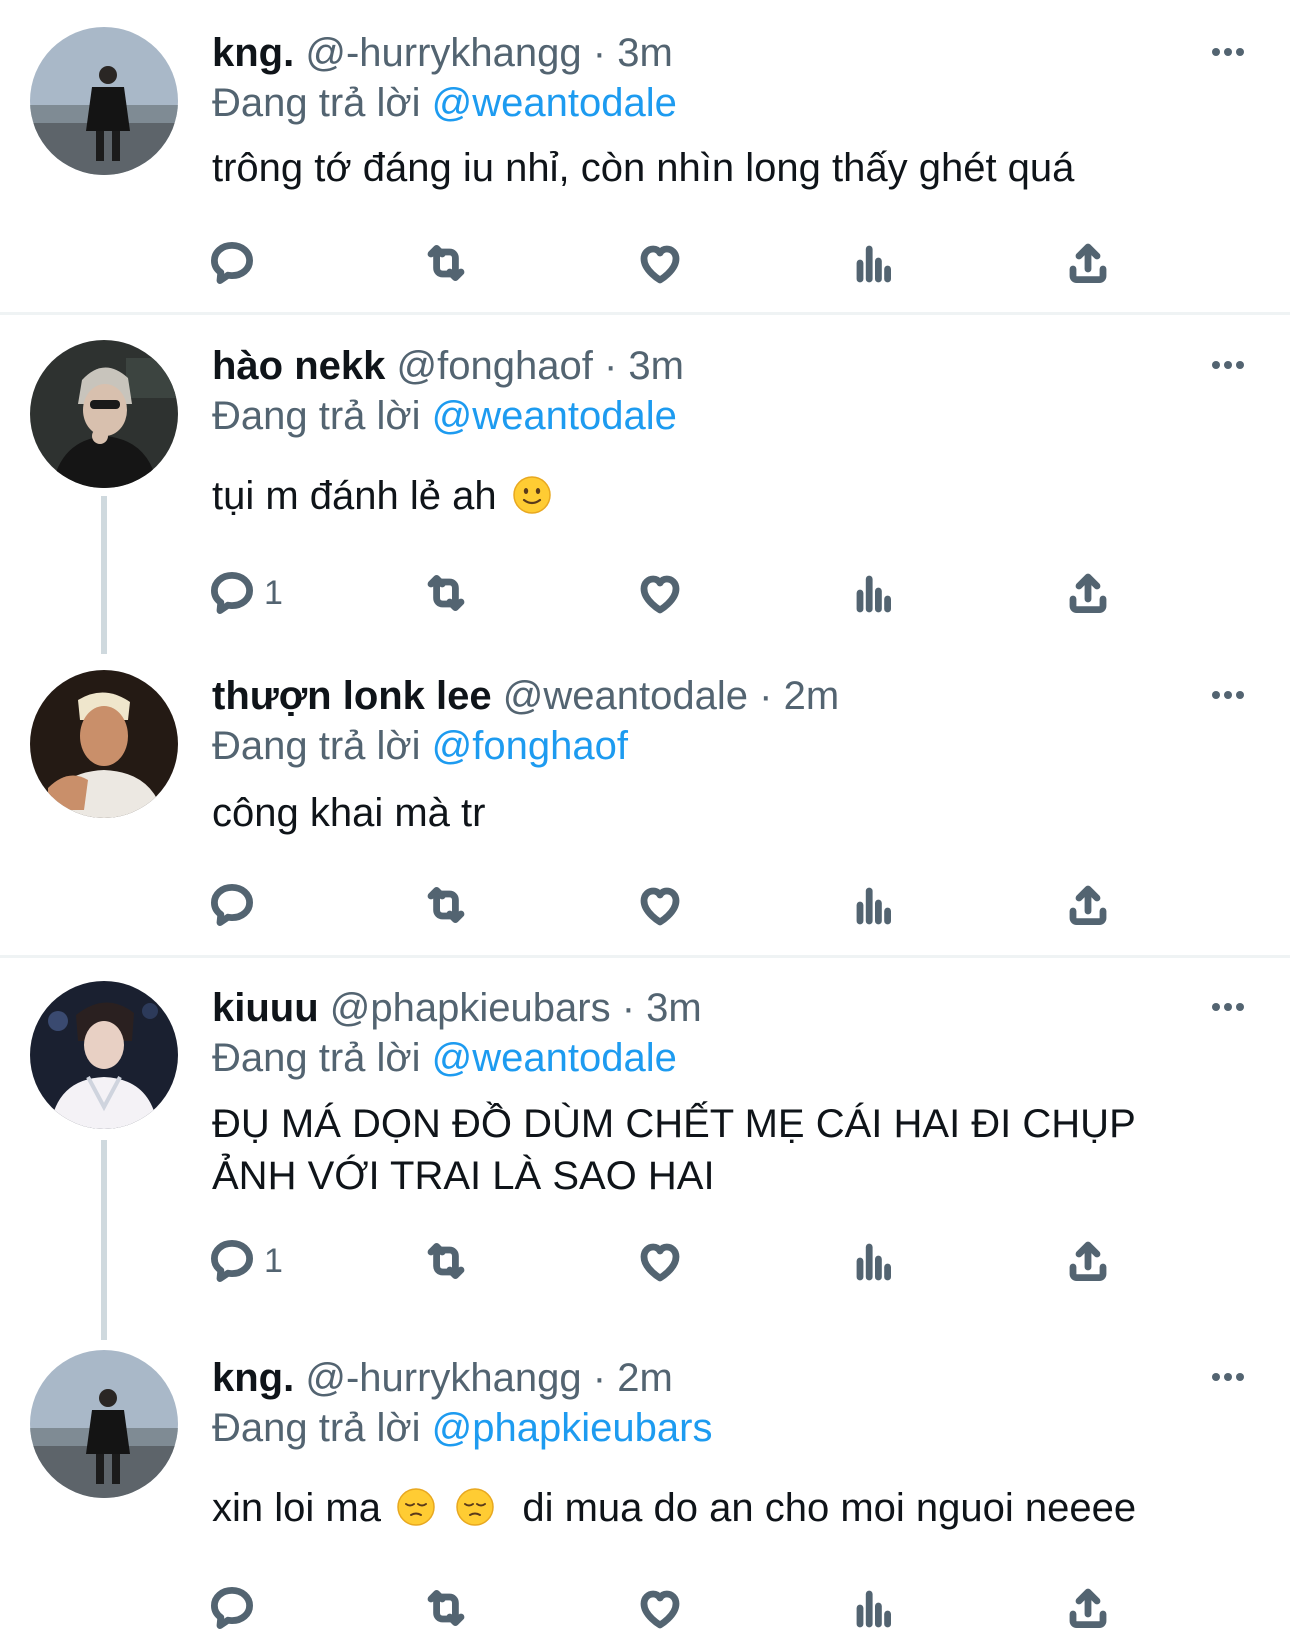 The width and height of the screenshot is (1290, 1645). I want to click on user-handle: @phapkieubars, so click(470, 1008).